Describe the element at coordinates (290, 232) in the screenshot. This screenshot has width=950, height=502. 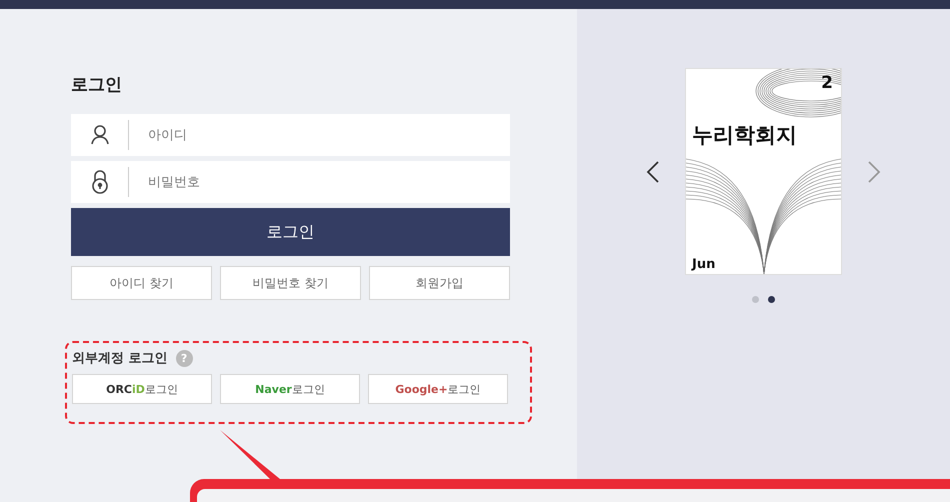
I see `login-button: 로그인` at that location.